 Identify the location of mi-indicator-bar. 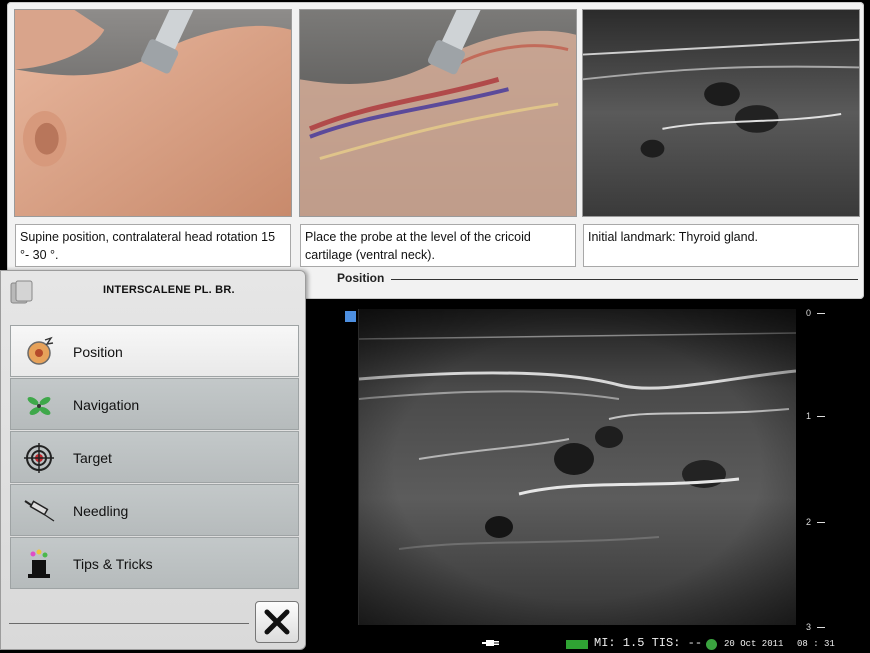
(577, 644).